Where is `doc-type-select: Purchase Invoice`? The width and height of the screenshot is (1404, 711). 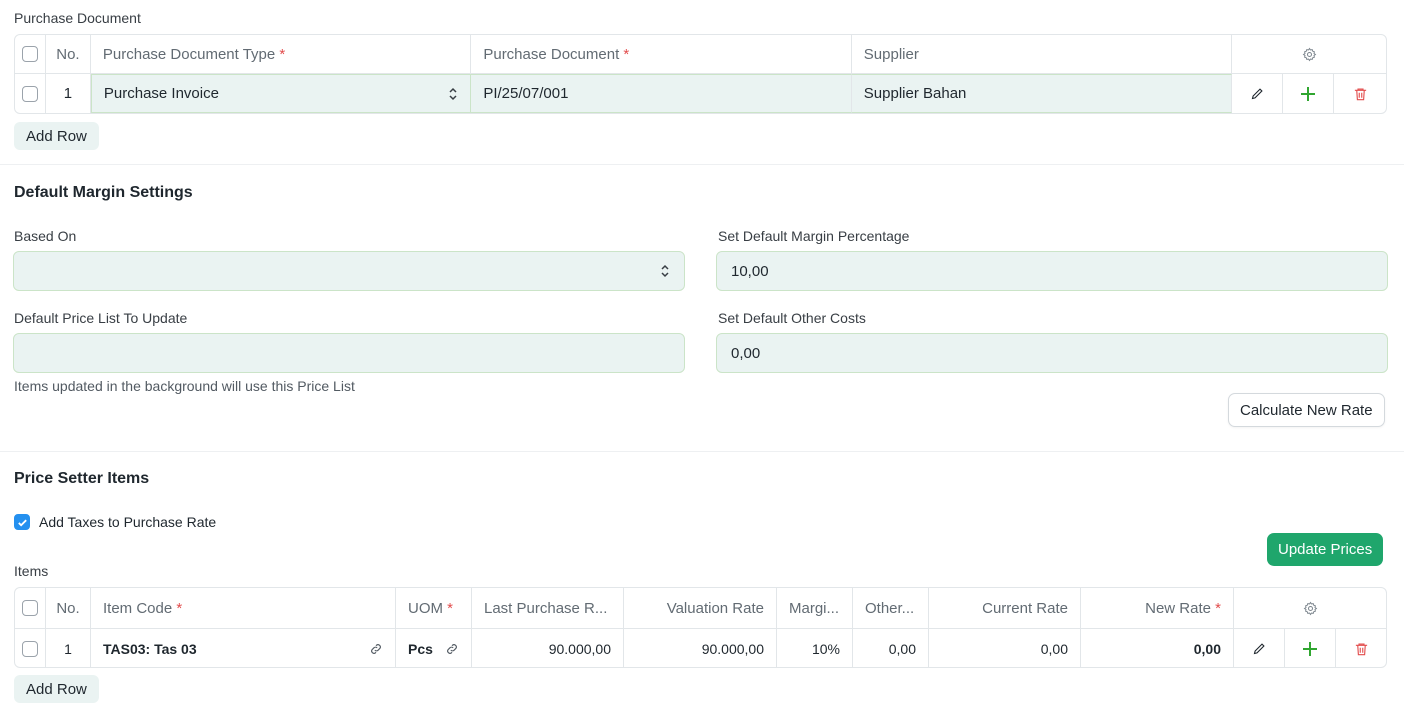
doc-type-select: Purchase Invoice is located at coordinates (281, 93).